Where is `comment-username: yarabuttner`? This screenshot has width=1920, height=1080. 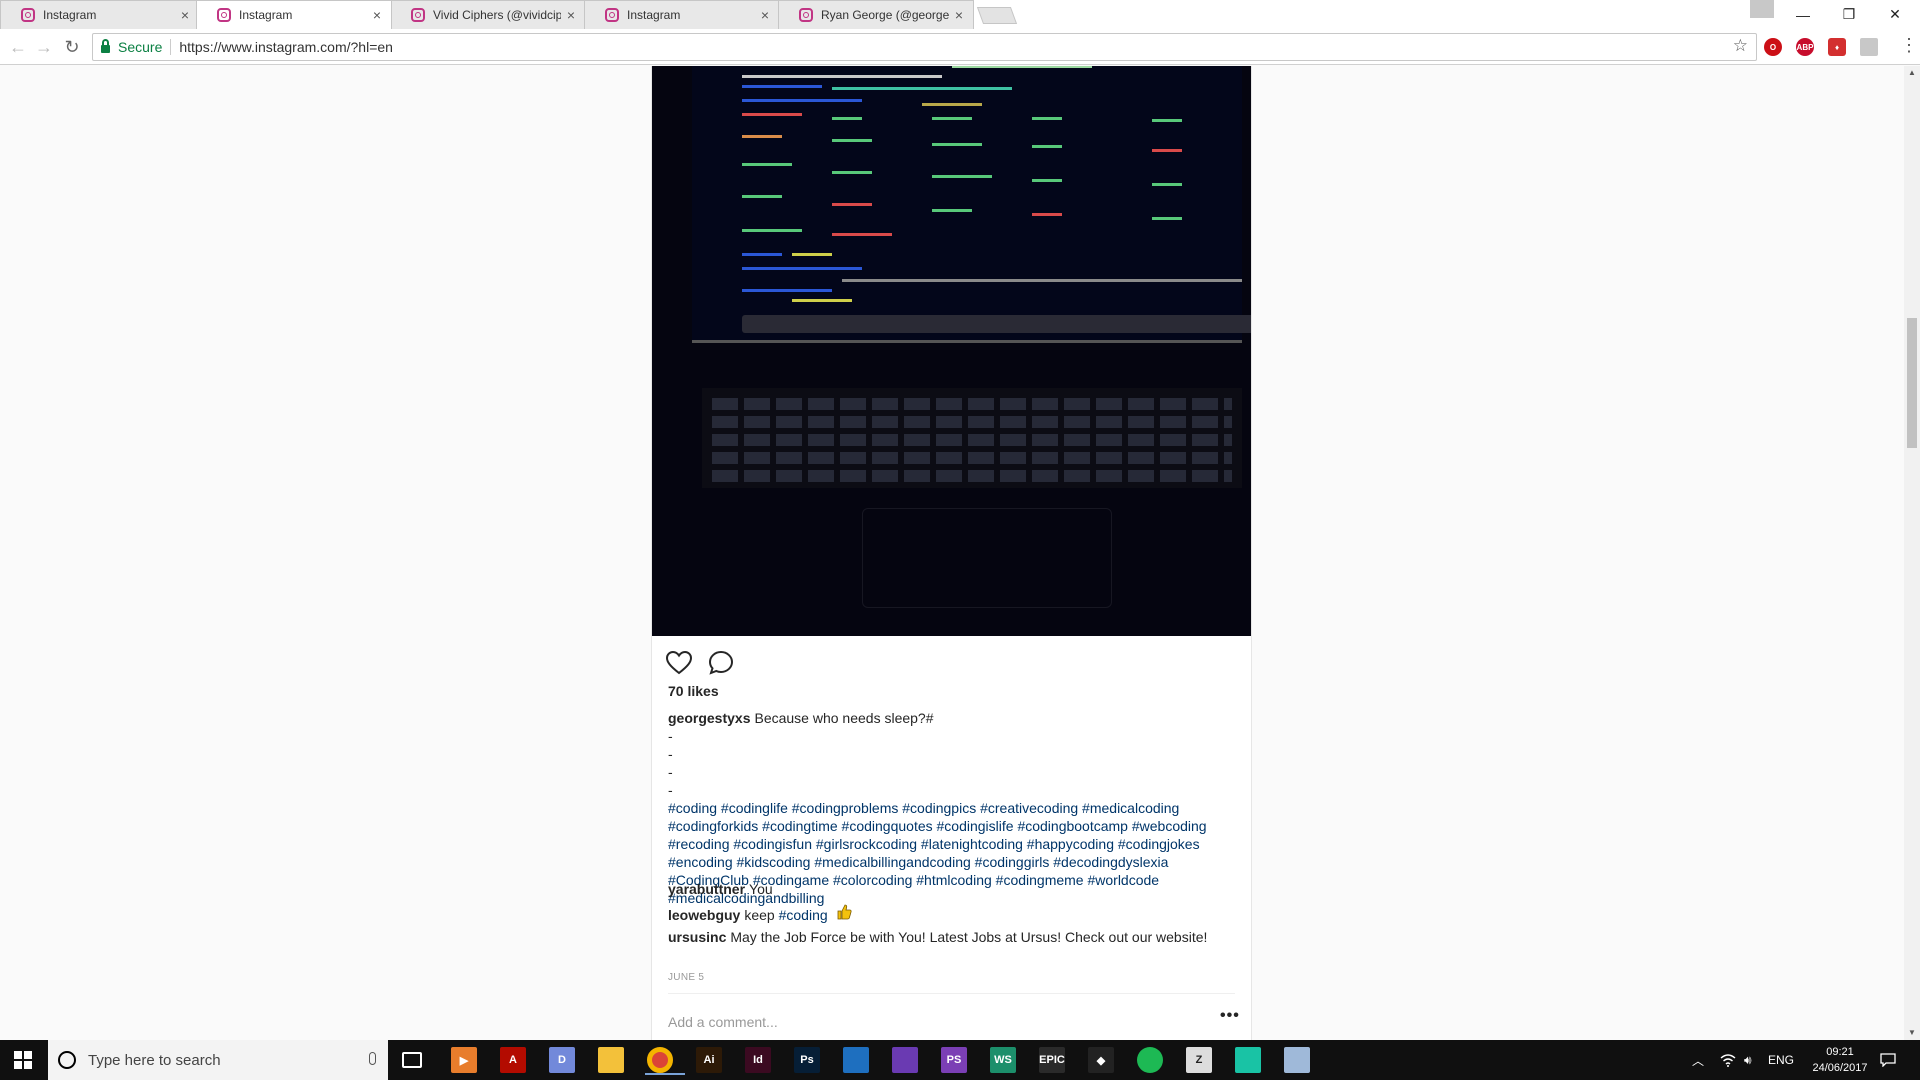 comment-username: yarabuttner is located at coordinates (706, 889).